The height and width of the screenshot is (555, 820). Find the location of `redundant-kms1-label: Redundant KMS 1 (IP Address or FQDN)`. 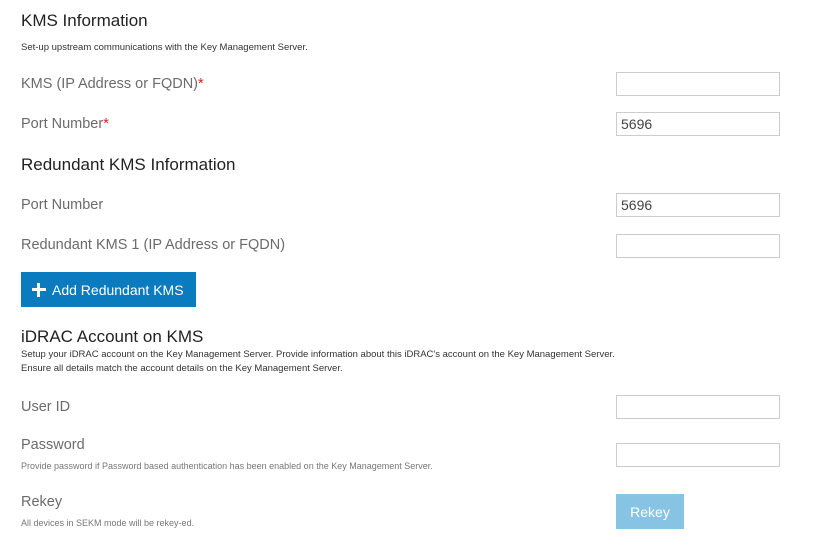

redundant-kms1-label: Redundant KMS 1 (IP Address or FQDN) is located at coordinates (153, 245).